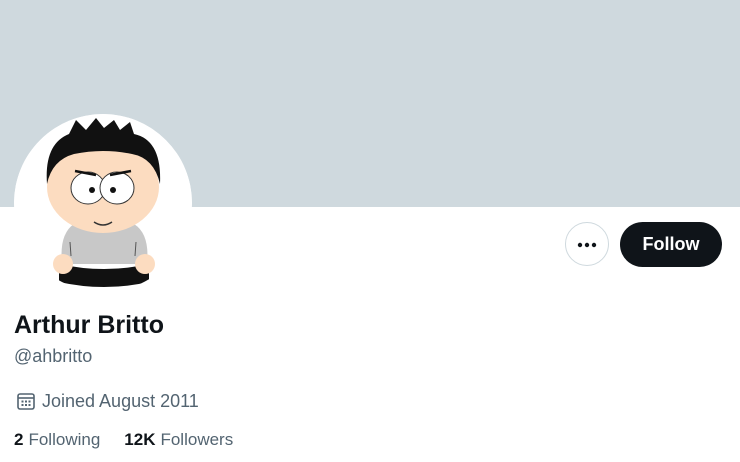 The width and height of the screenshot is (740, 462). I want to click on joined-date: Joined August 2011, so click(107, 401).